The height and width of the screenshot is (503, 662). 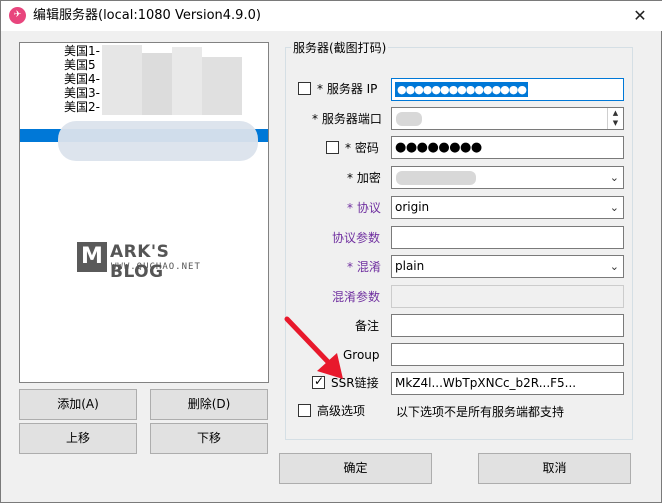 What do you see at coordinates (82, 93) in the screenshot?
I see `list-item: 美国3-` at bounding box center [82, 93].